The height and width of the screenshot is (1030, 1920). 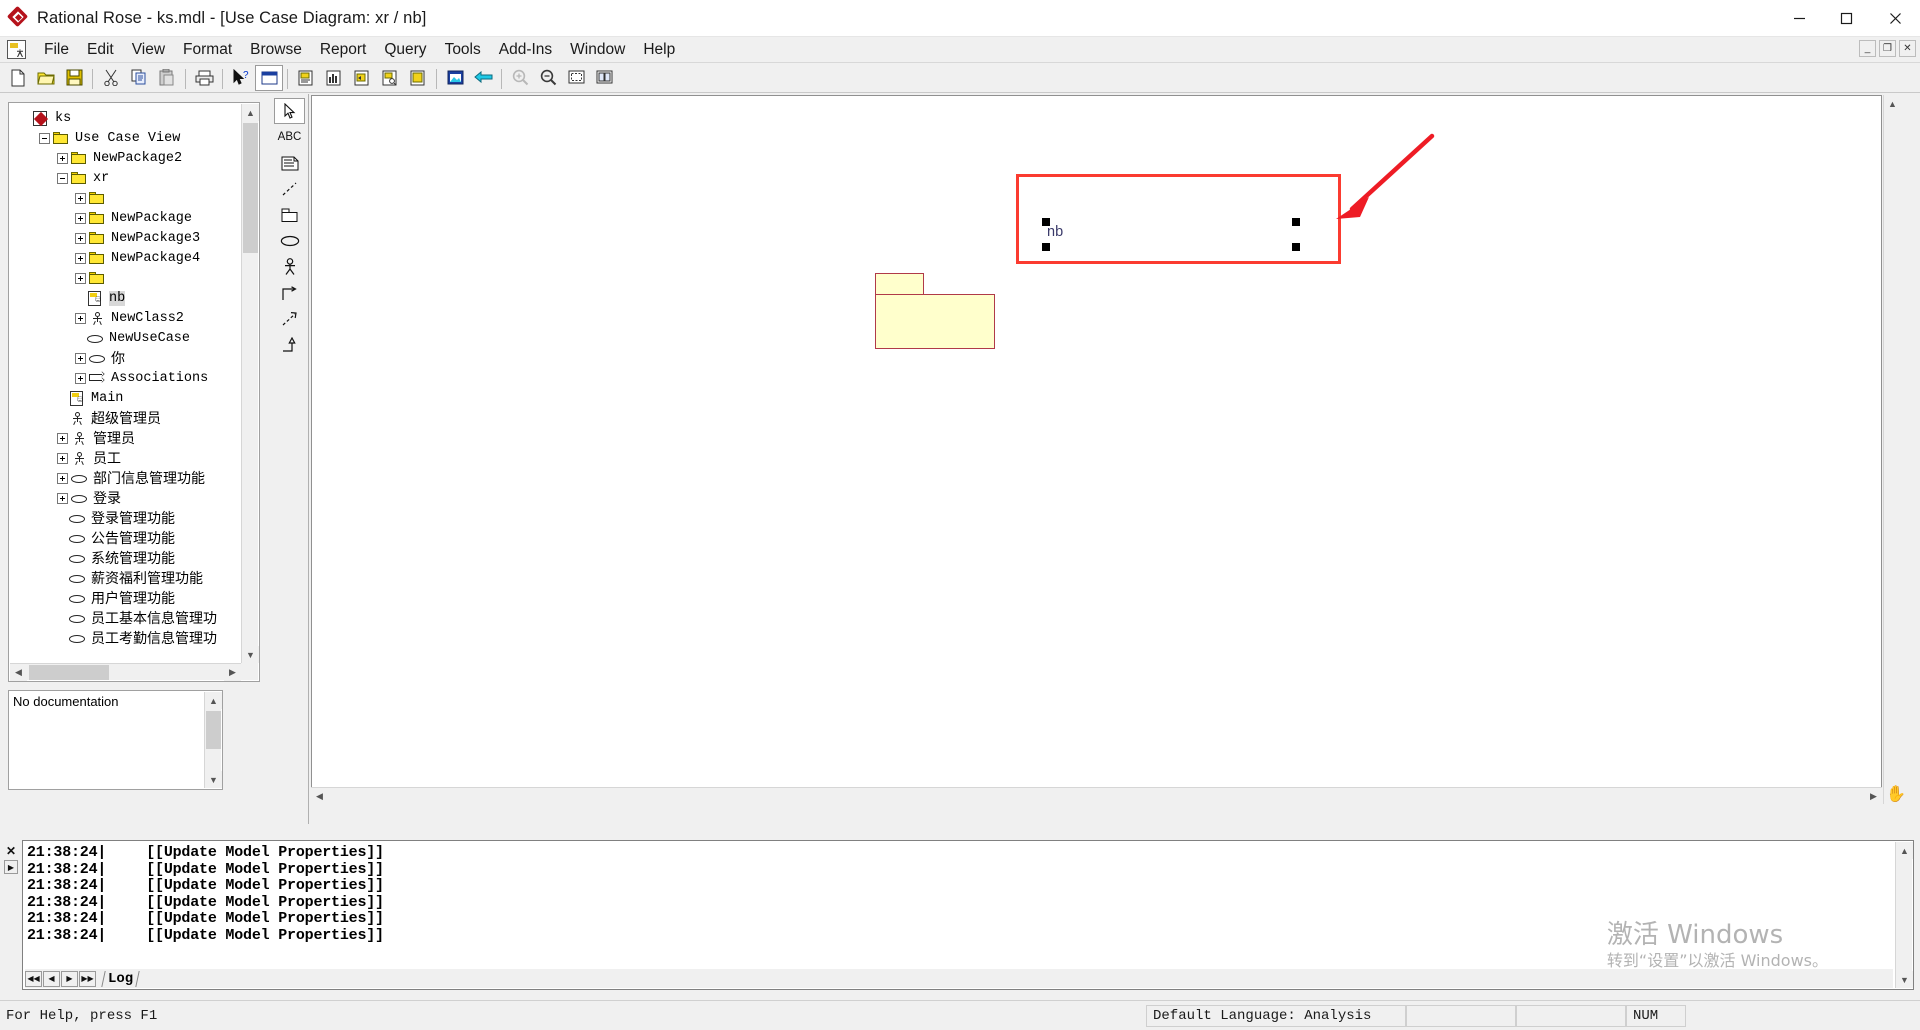 I want to click on generalization-tool, so click(x=289, y=345).